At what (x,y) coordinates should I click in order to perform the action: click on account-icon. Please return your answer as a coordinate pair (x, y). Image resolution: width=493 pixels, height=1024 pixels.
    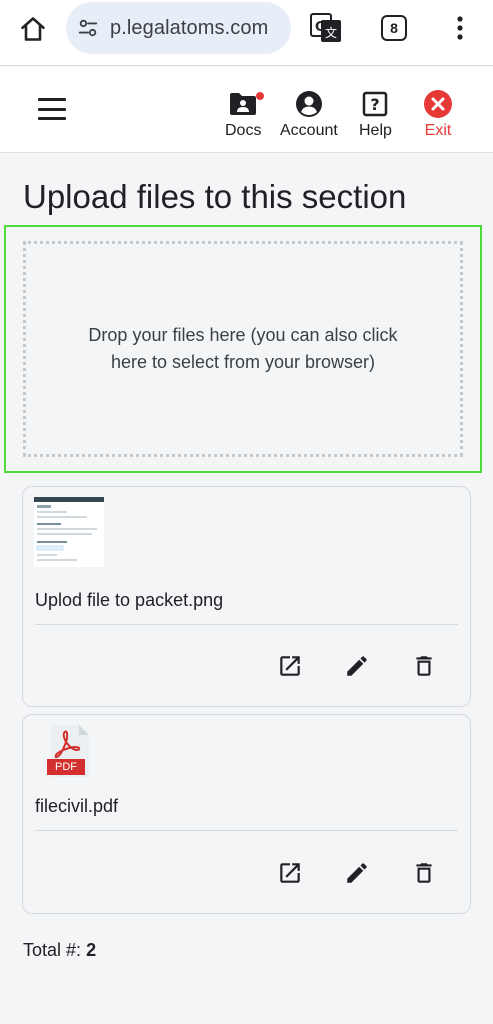
    Looking at the image, I should click on (309, 104).